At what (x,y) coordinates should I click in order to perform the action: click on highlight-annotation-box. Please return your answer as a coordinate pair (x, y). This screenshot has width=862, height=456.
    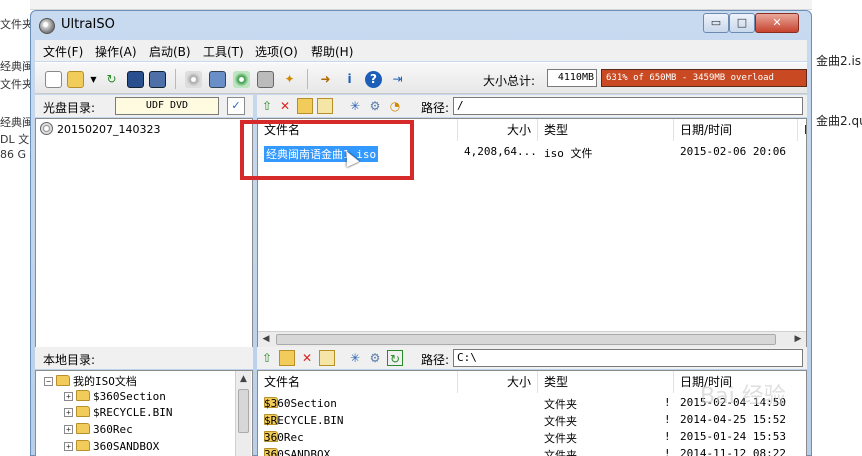
    Looking at the image, I should click on (327, 150).